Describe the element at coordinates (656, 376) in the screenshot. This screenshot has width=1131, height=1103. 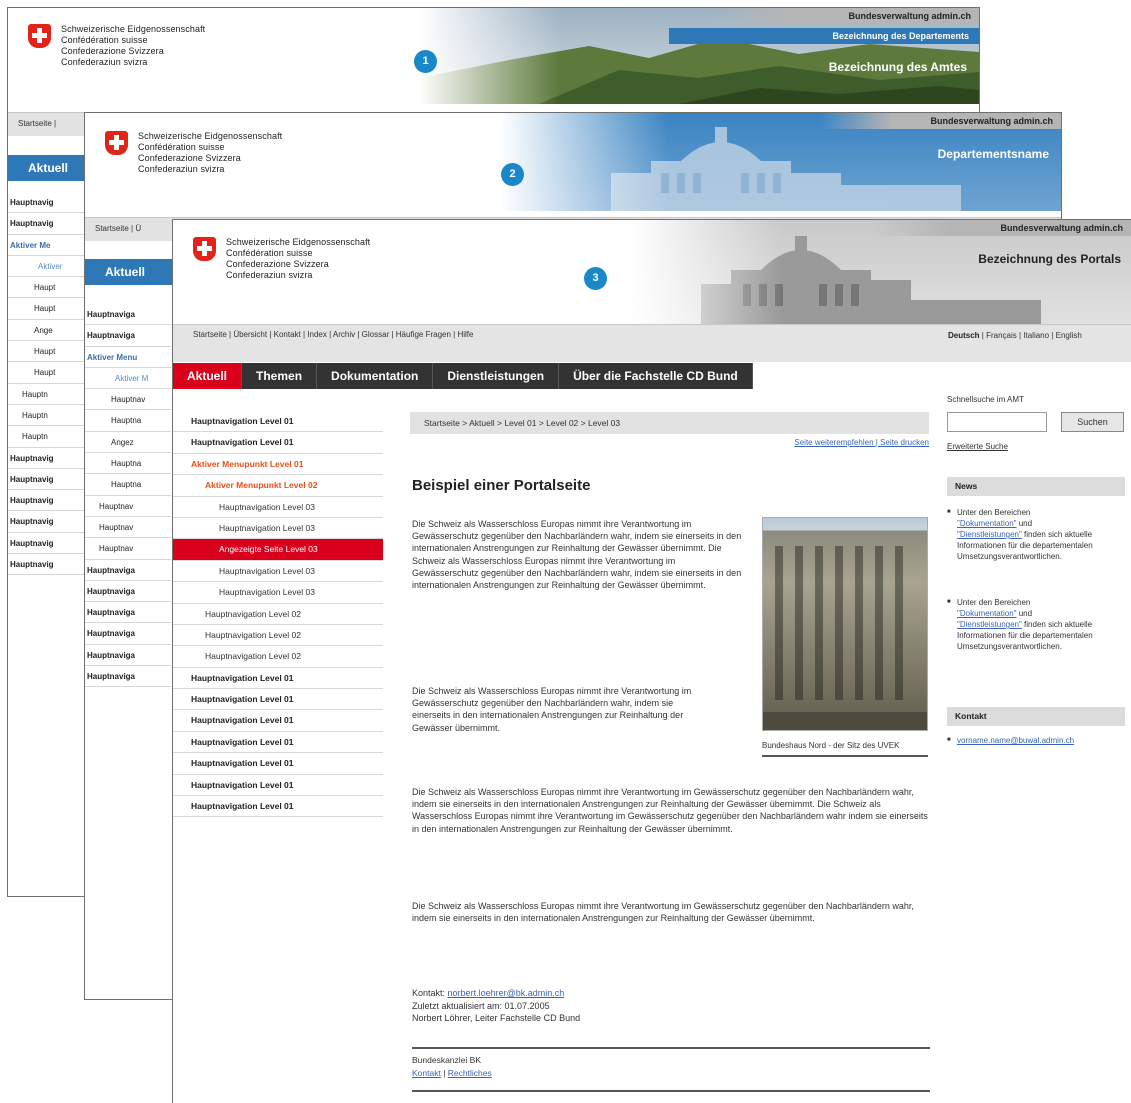
I see `main-nav-tab: Über die Fachstelle CD Bund` at that location.